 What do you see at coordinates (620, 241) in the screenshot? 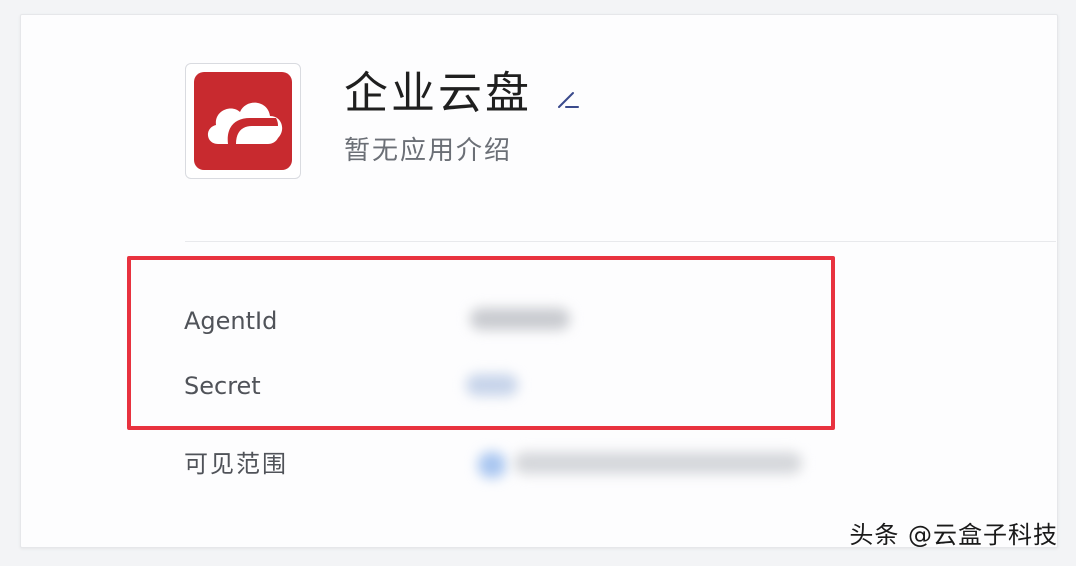
I see `section-divider` at bounding box center [620, 241].